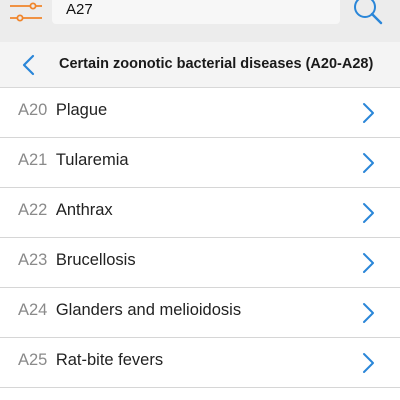  What do you see at coordinates (92, 160) in the screenshot?
I see `list-item-name: Tularemia` at bounding box center [92, 160].